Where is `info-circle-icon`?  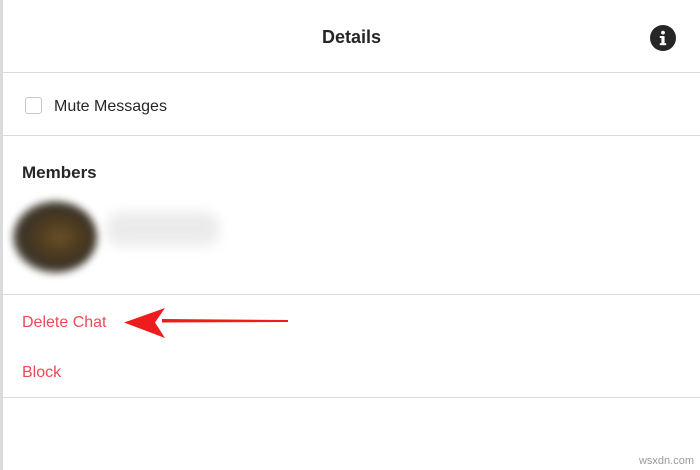 info-circle-icon is located at coordinates (663, 38).